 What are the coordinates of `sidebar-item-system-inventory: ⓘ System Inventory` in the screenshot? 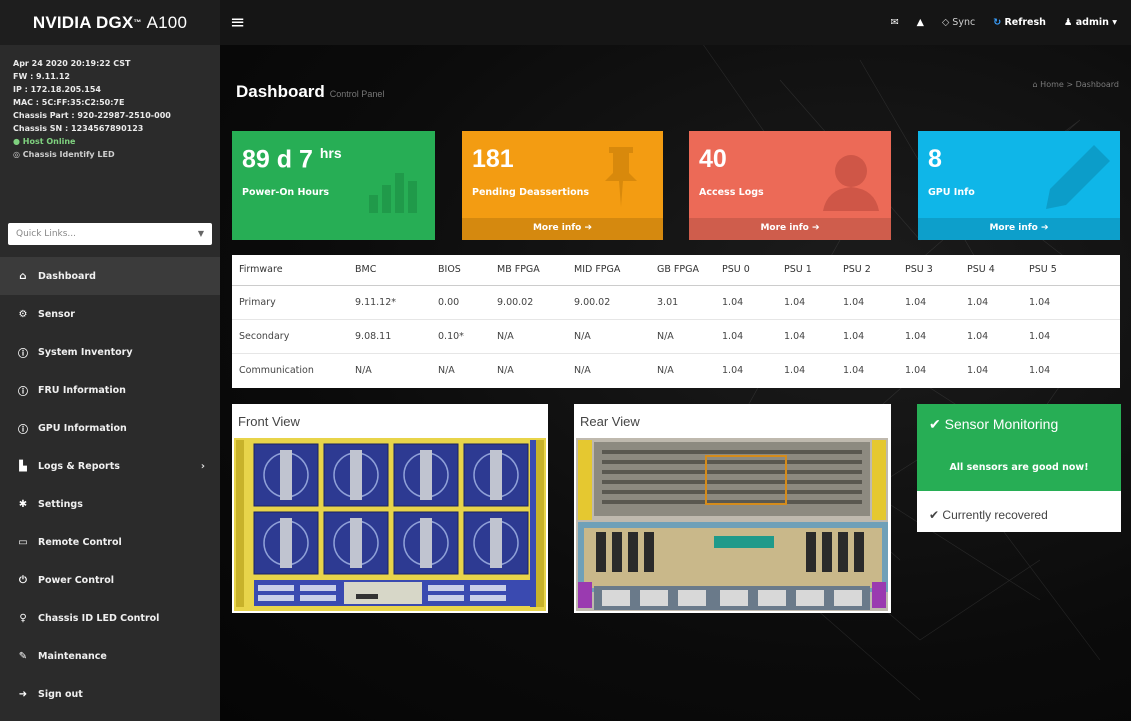 It's located at (110, 352).